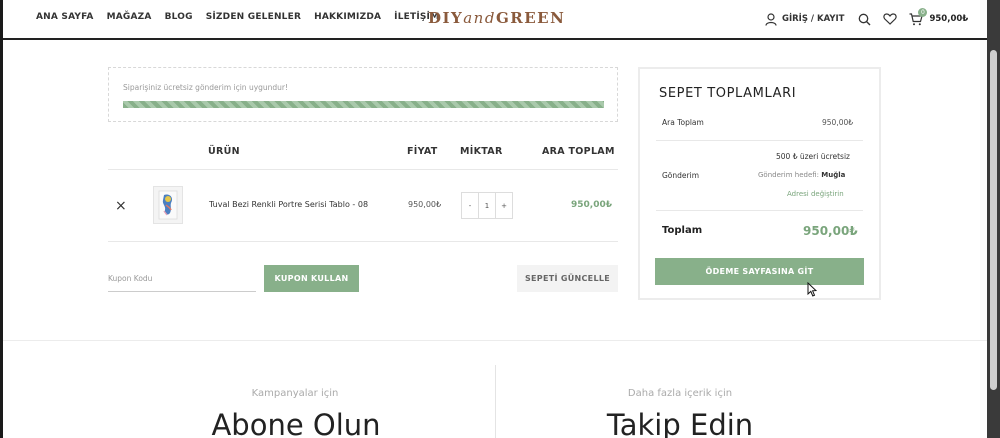  I want to click on follow-subtitle: Daha fazla içerik için, so click(680, 393).